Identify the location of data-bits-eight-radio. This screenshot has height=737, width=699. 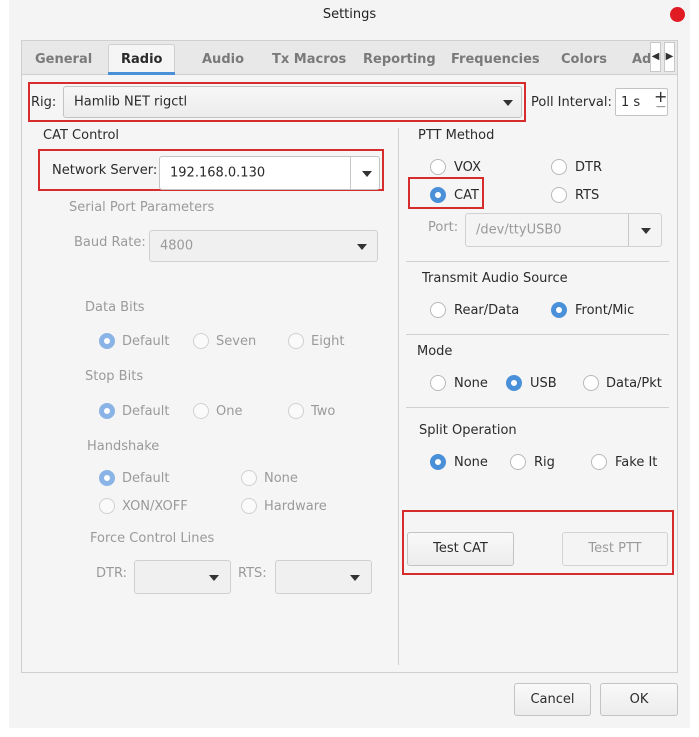
(296, 341).